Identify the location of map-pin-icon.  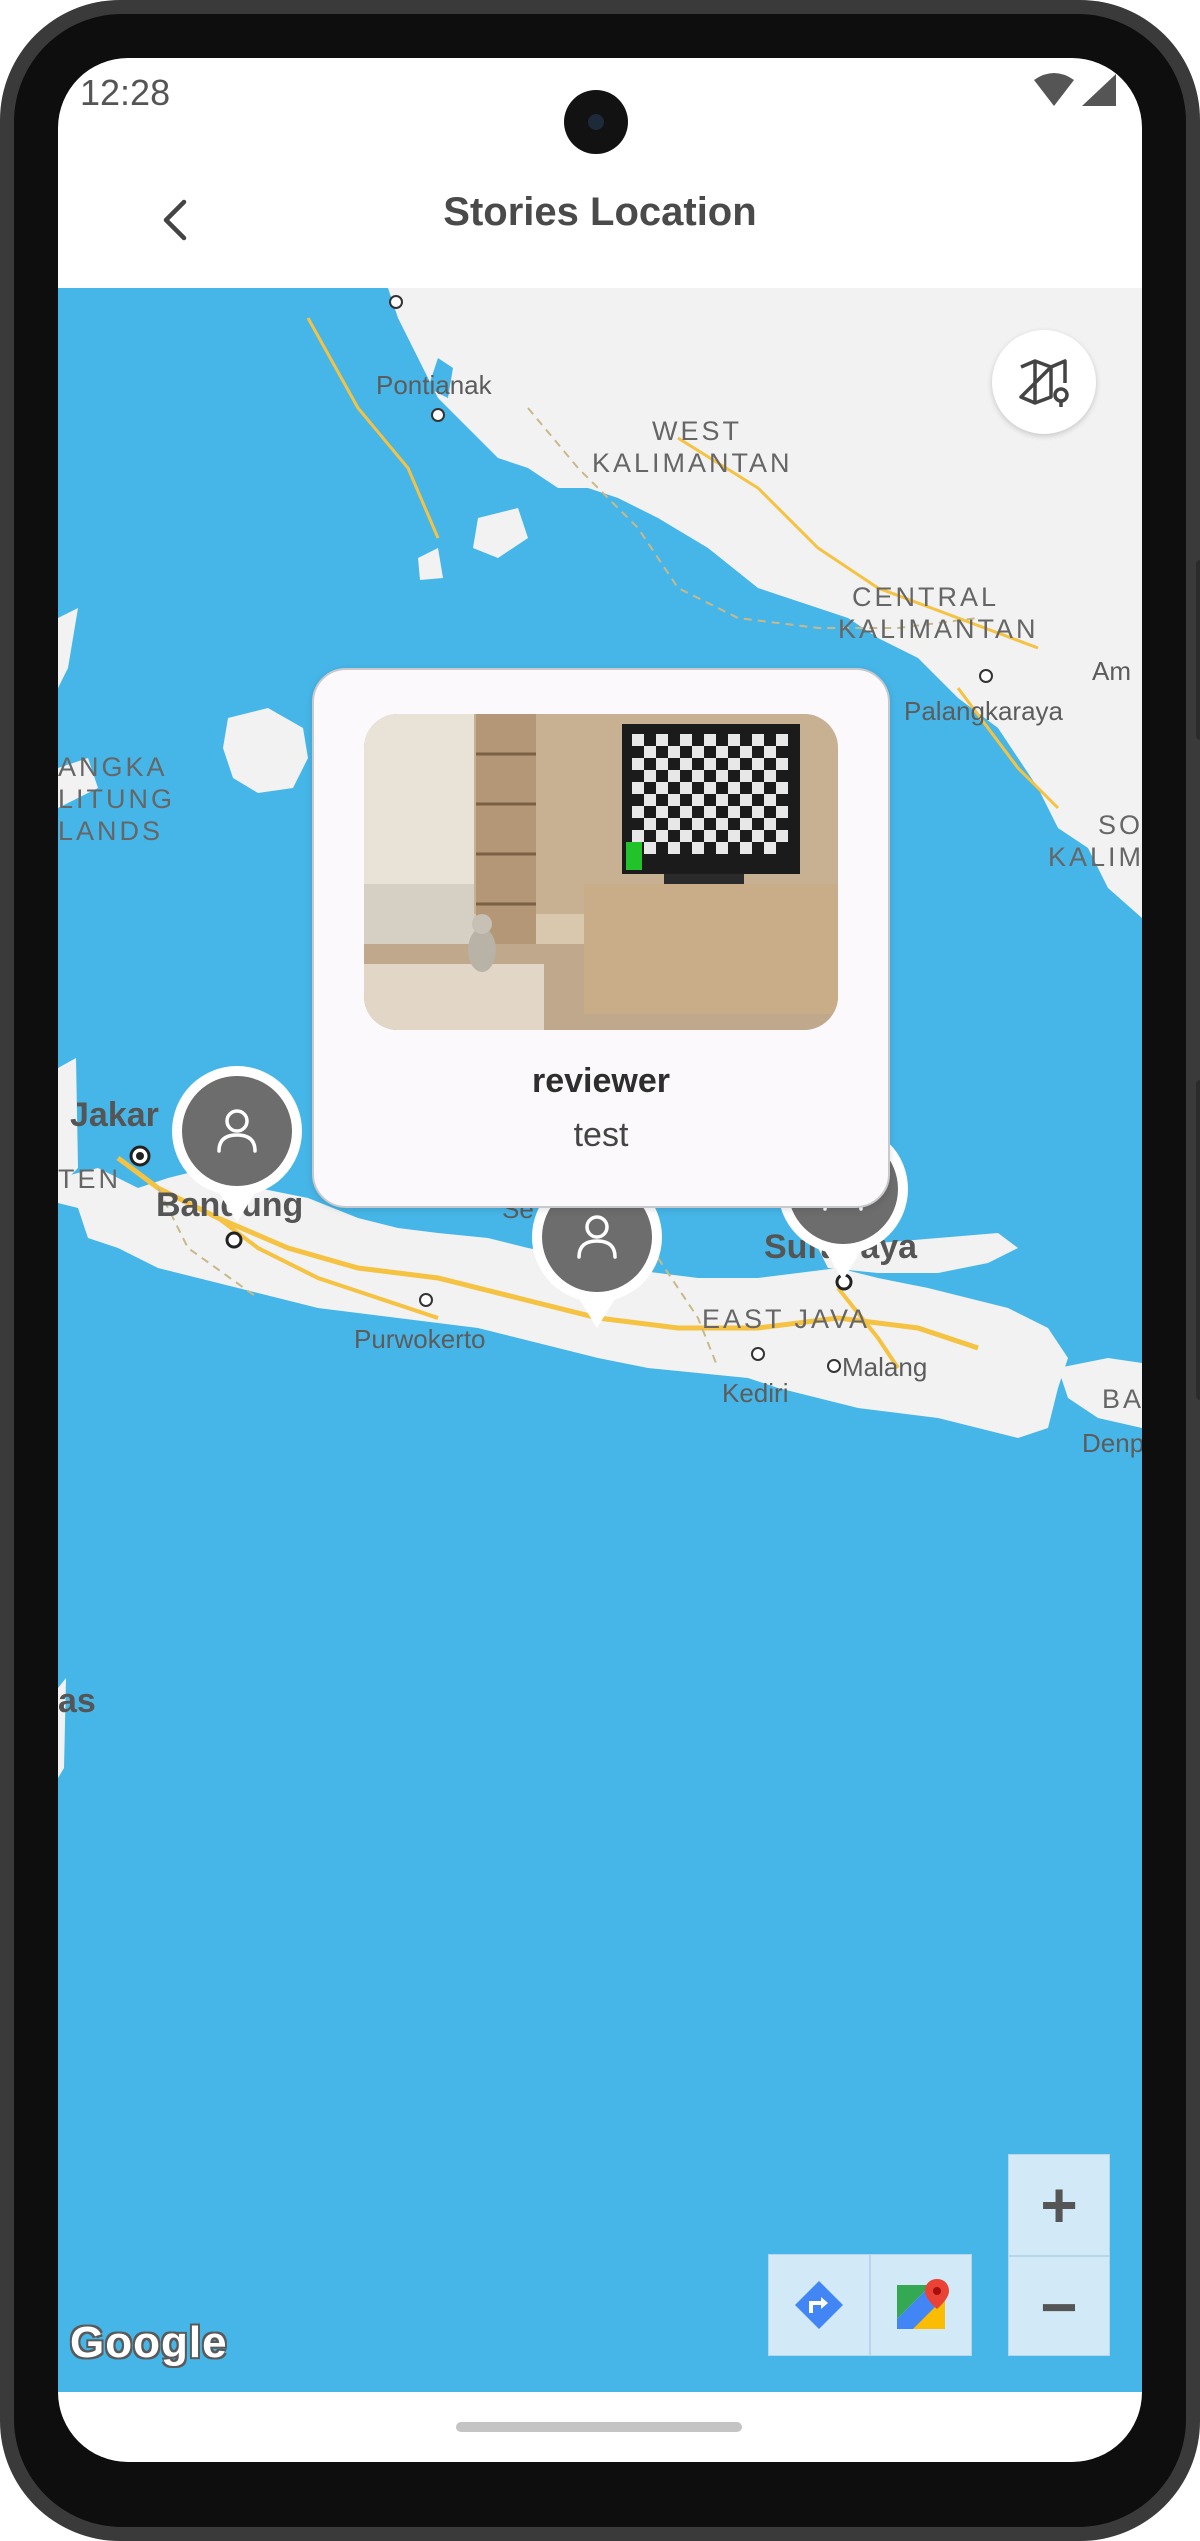
(1044, 383).